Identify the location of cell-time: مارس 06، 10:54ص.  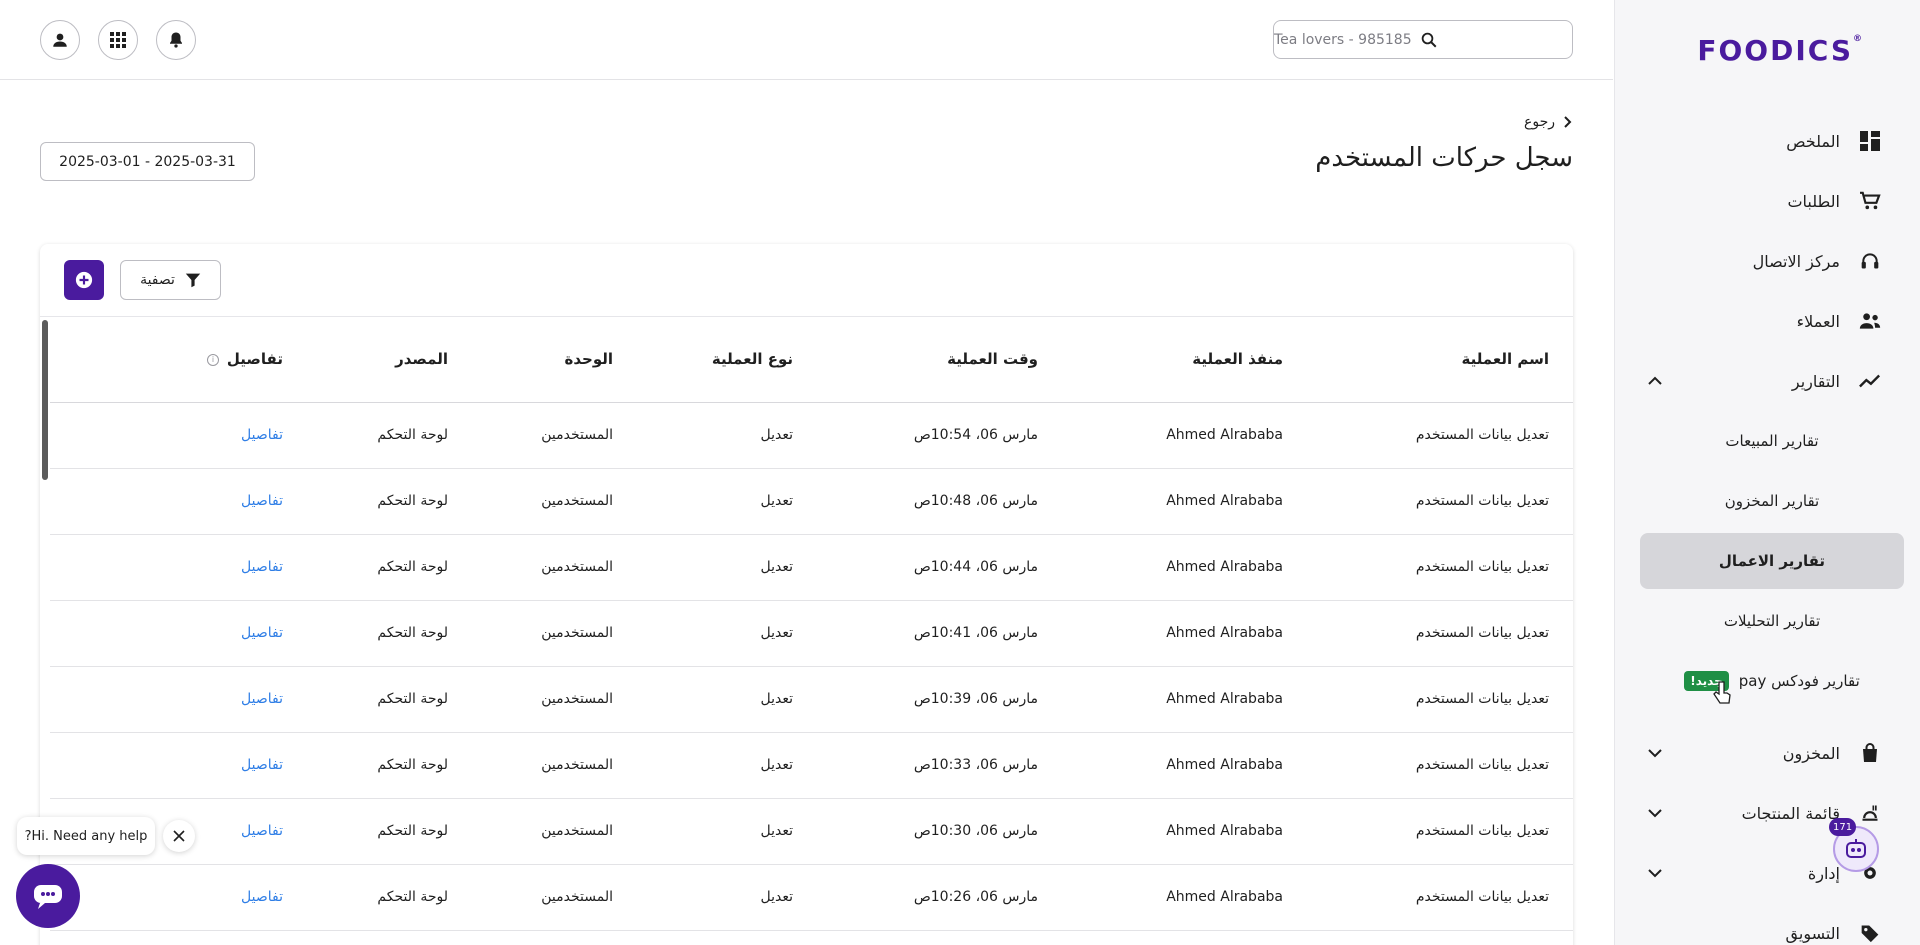
(915, 435).